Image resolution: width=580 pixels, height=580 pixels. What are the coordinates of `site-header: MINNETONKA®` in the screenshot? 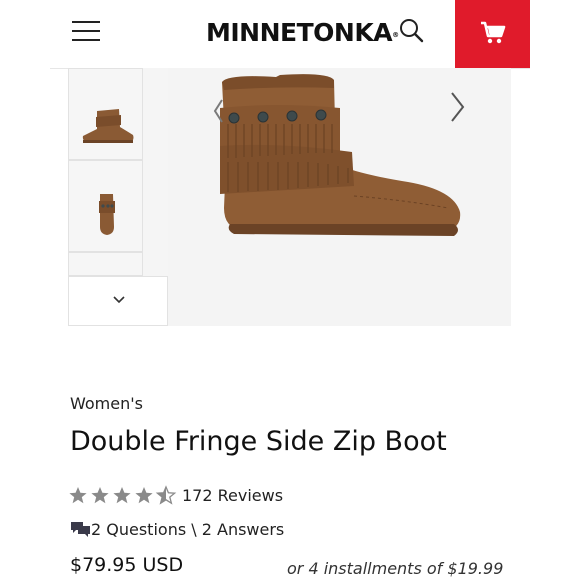 It's located at (290, 34).